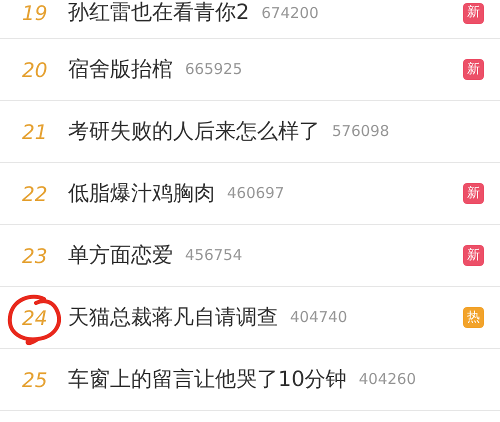 Image resolution: width=500 pixels, height=422 pixels. What do you see at coordinates (207, 380) in the screenshot?
I see `topic-title: 车窗上的留言让他哭了10分钟` at bounding box center [207, 380].